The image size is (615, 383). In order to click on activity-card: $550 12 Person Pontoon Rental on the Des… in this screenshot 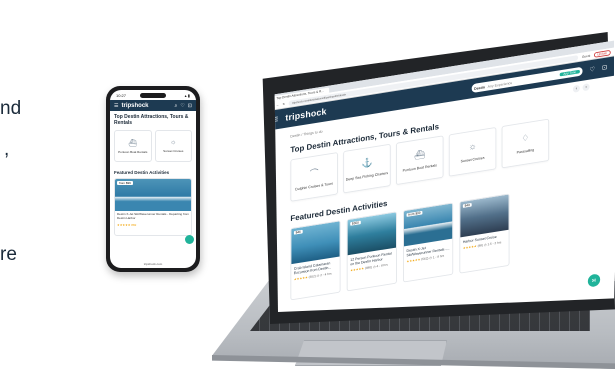, I will do `click(371, 251)`.